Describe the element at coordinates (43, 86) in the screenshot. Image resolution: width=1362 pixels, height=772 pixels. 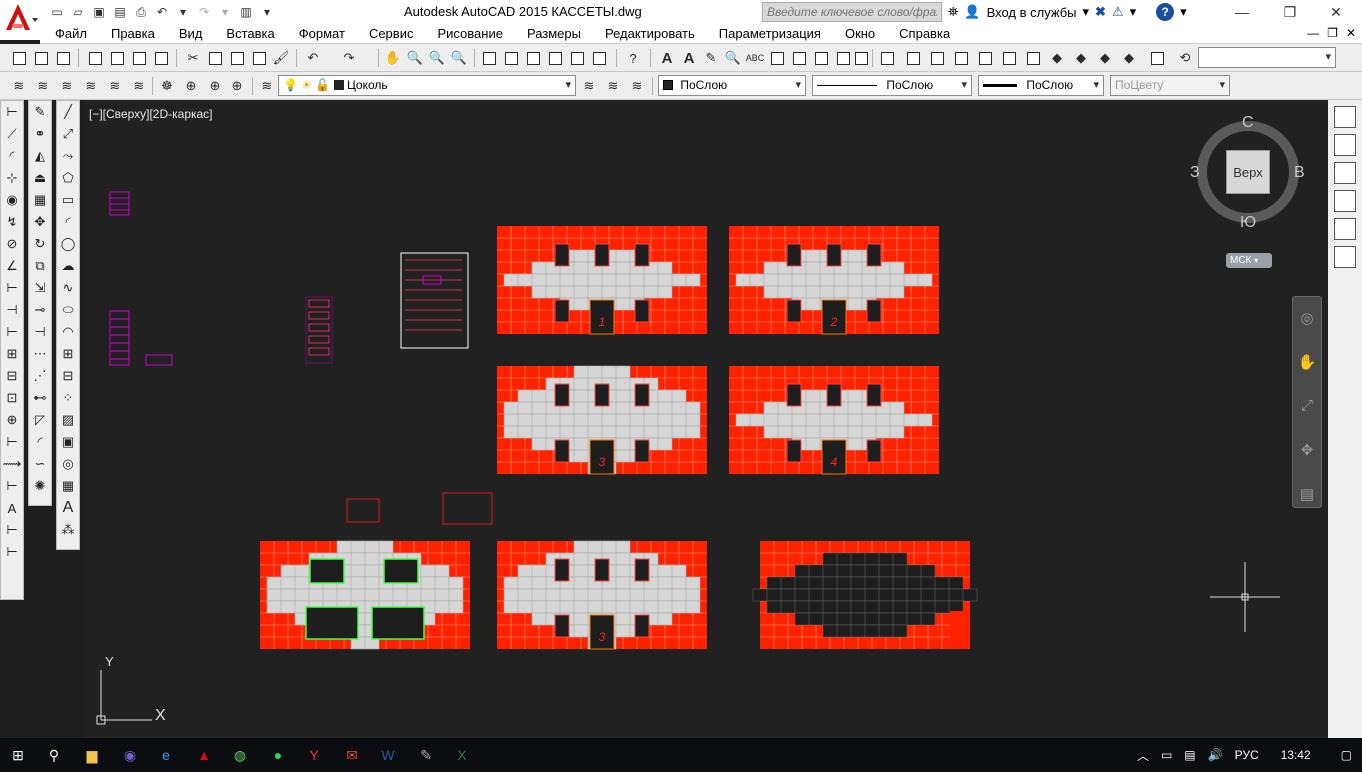
I see `layer-state-icon: ≋` at that location.